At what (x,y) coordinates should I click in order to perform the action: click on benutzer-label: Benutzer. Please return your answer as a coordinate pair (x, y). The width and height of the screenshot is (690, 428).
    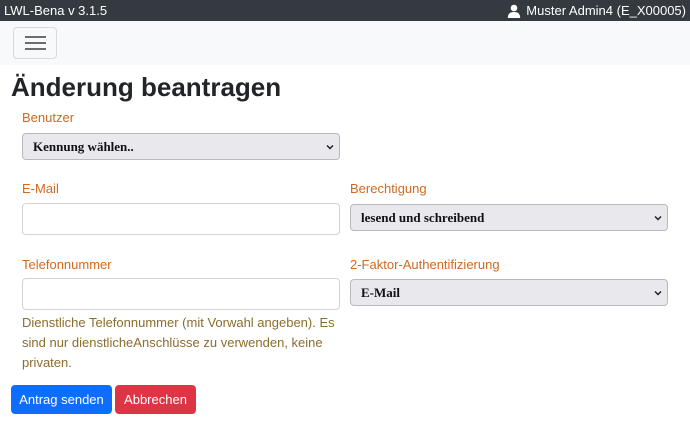
    Looking at the image, I should click on (48, 117).